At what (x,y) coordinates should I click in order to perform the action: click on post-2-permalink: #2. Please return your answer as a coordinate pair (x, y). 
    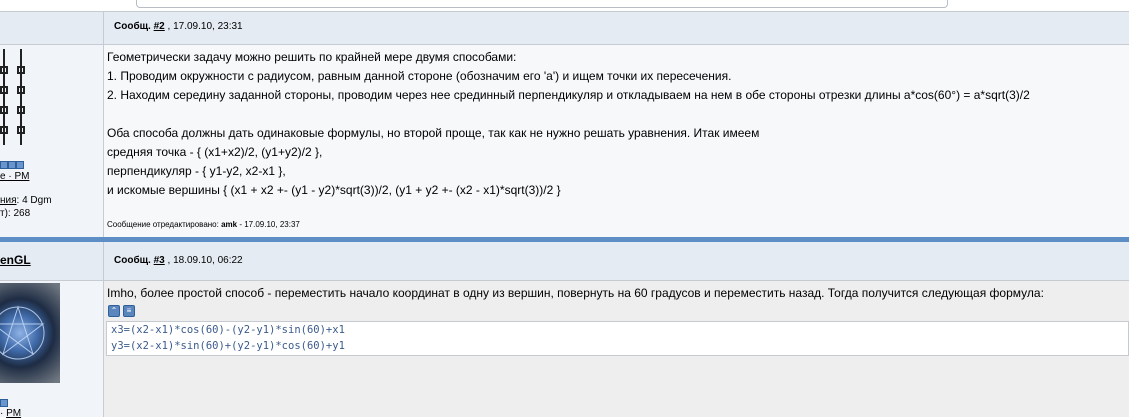
    Looking at the image, I should click on (159, 26).